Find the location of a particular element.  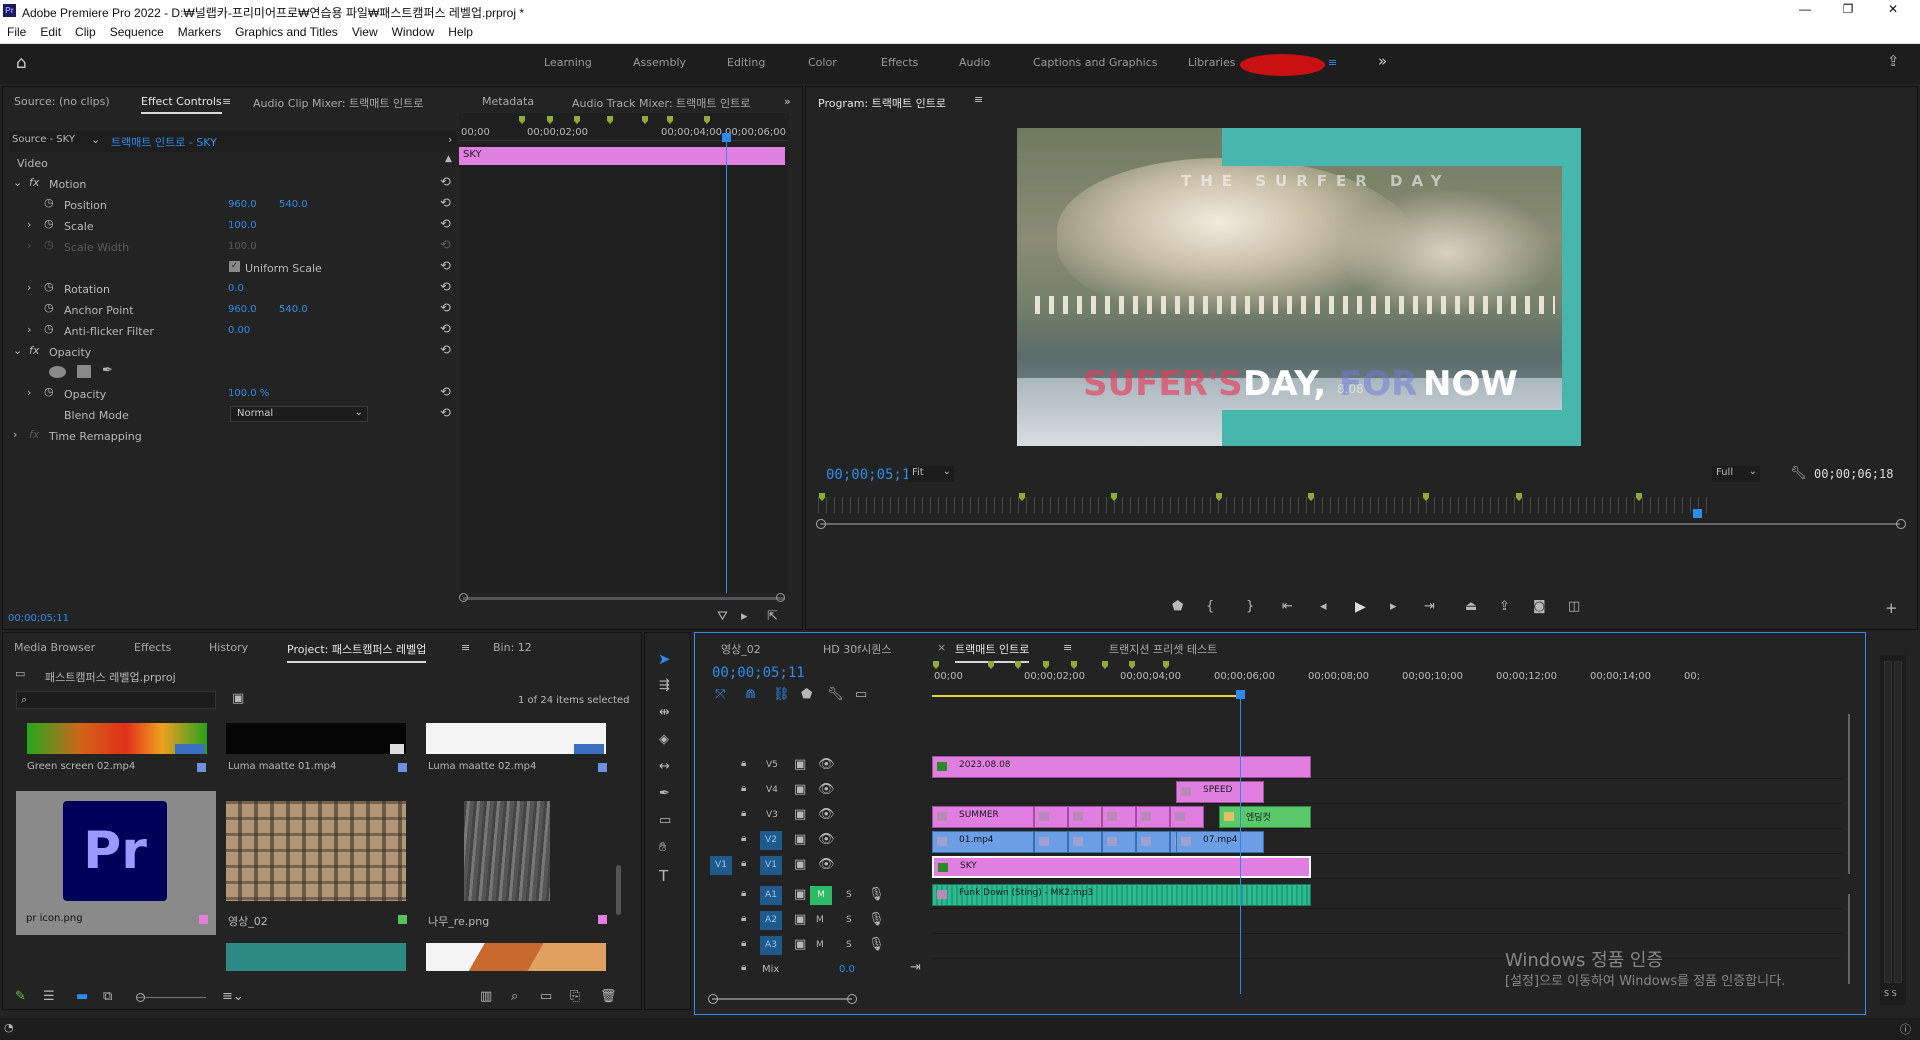

menu-edit: Edit is located at coordinates (50, 30).